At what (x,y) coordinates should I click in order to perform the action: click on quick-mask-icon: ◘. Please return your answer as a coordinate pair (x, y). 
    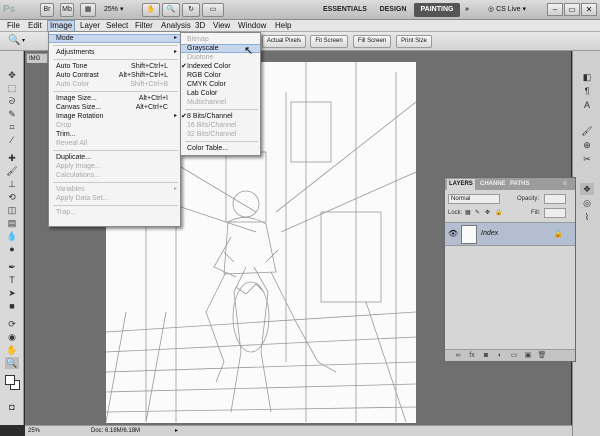
    Looking at the image, I should click on (12, 407).